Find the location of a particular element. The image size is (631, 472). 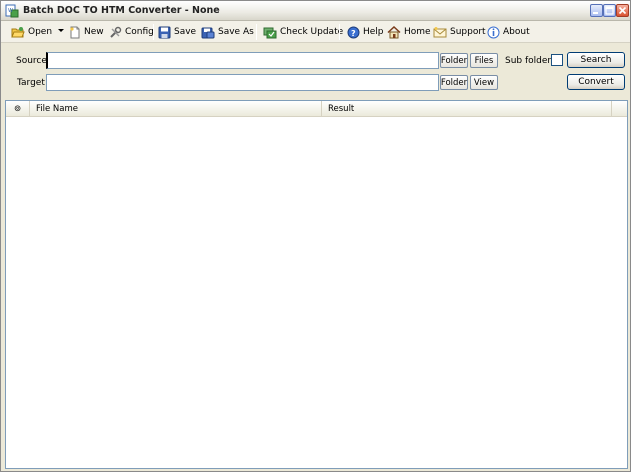

column-result: Result is located at coordinates (467, 109).